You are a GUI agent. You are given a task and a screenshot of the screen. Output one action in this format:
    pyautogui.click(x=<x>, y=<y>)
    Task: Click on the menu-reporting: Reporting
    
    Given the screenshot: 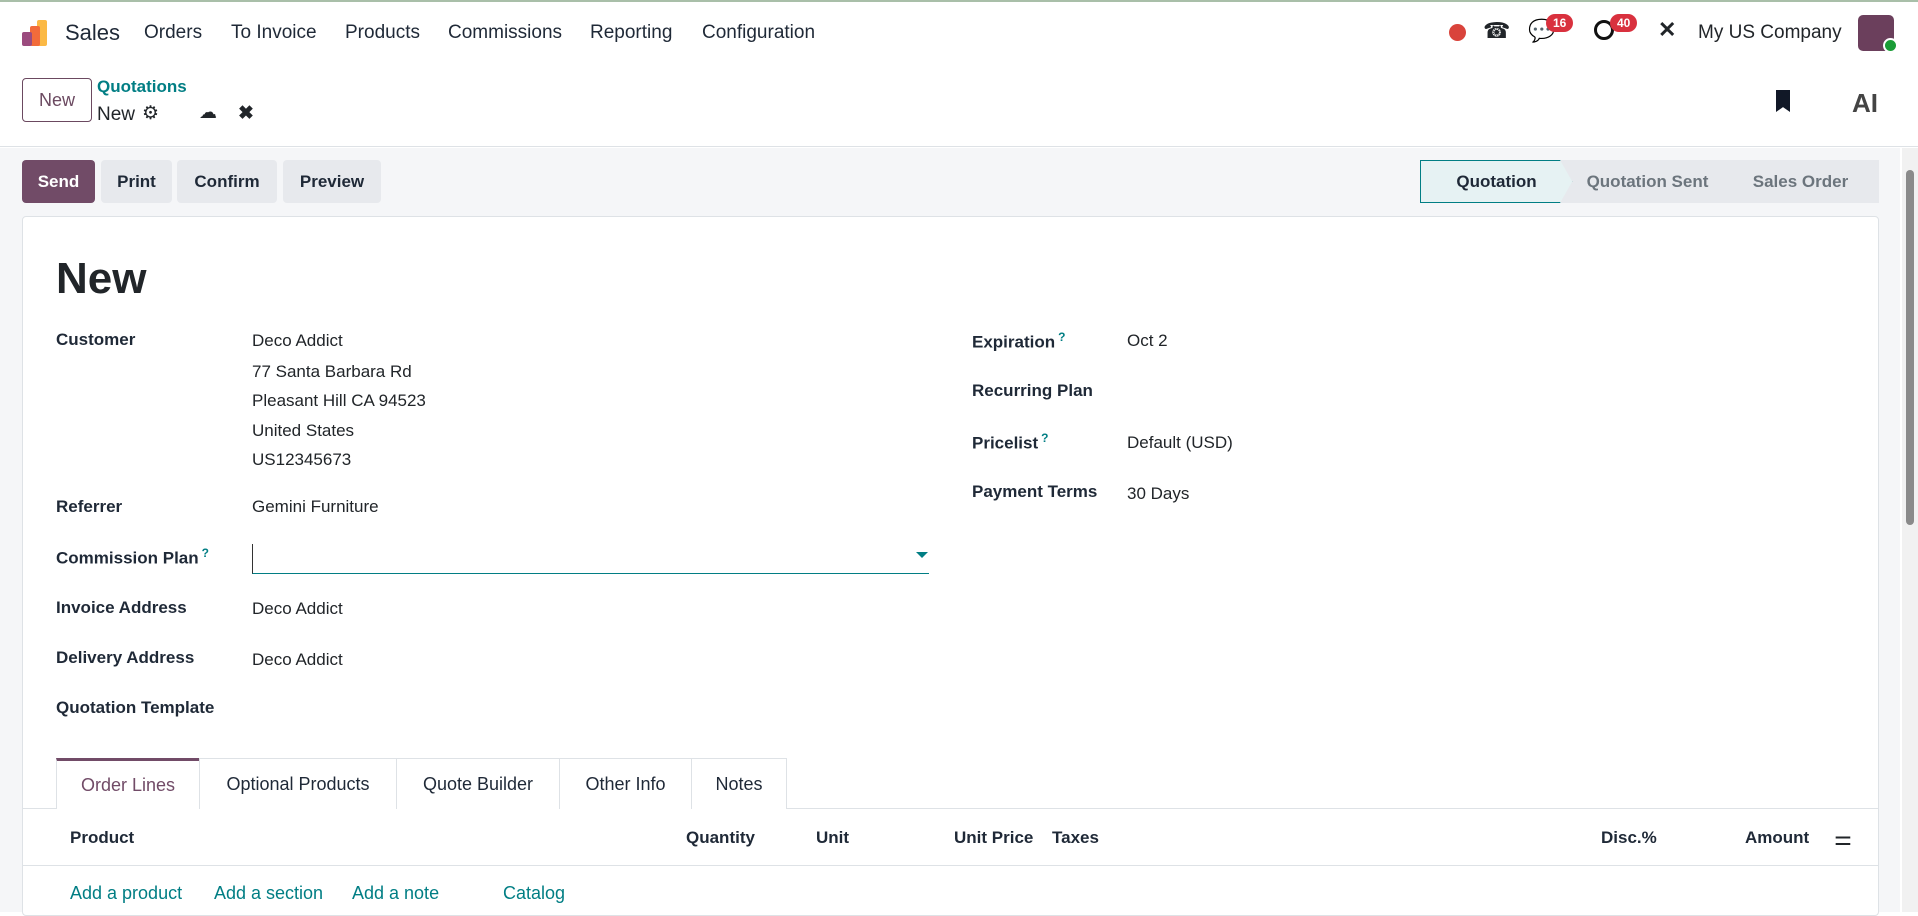 What is the action you would take?
    pyautogui.click(x=631, y=33)
    